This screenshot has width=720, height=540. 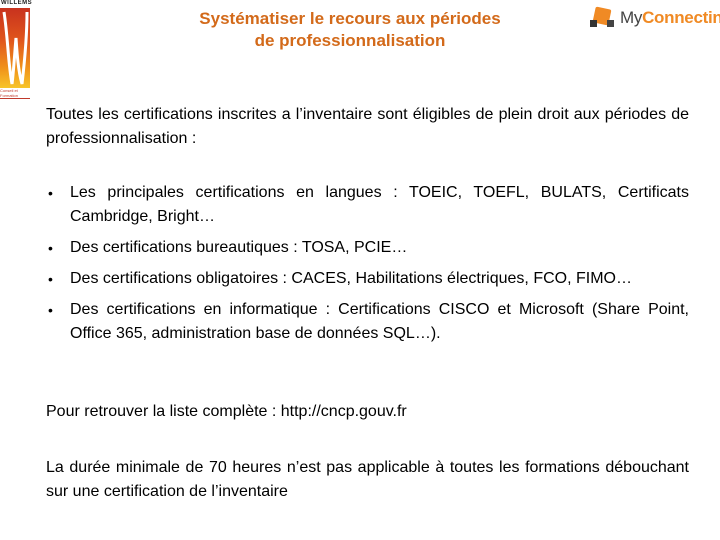 I want to click on willems-brand-text: WILLEMS, so click(x=17, y=3).